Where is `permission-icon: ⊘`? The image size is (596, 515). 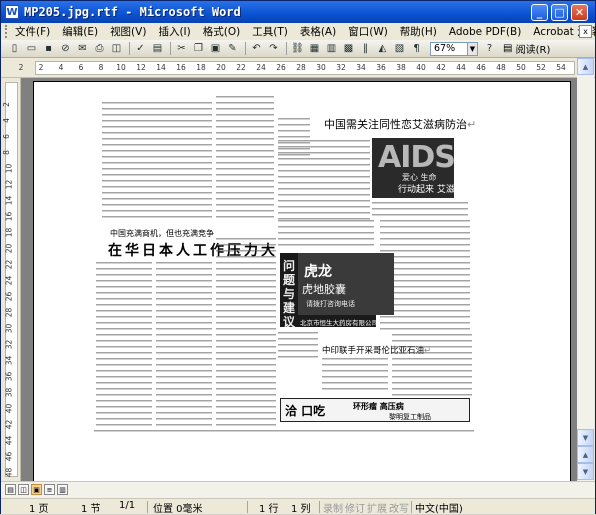 permission-icon: ⊘ is located at coordinates (65, 49).